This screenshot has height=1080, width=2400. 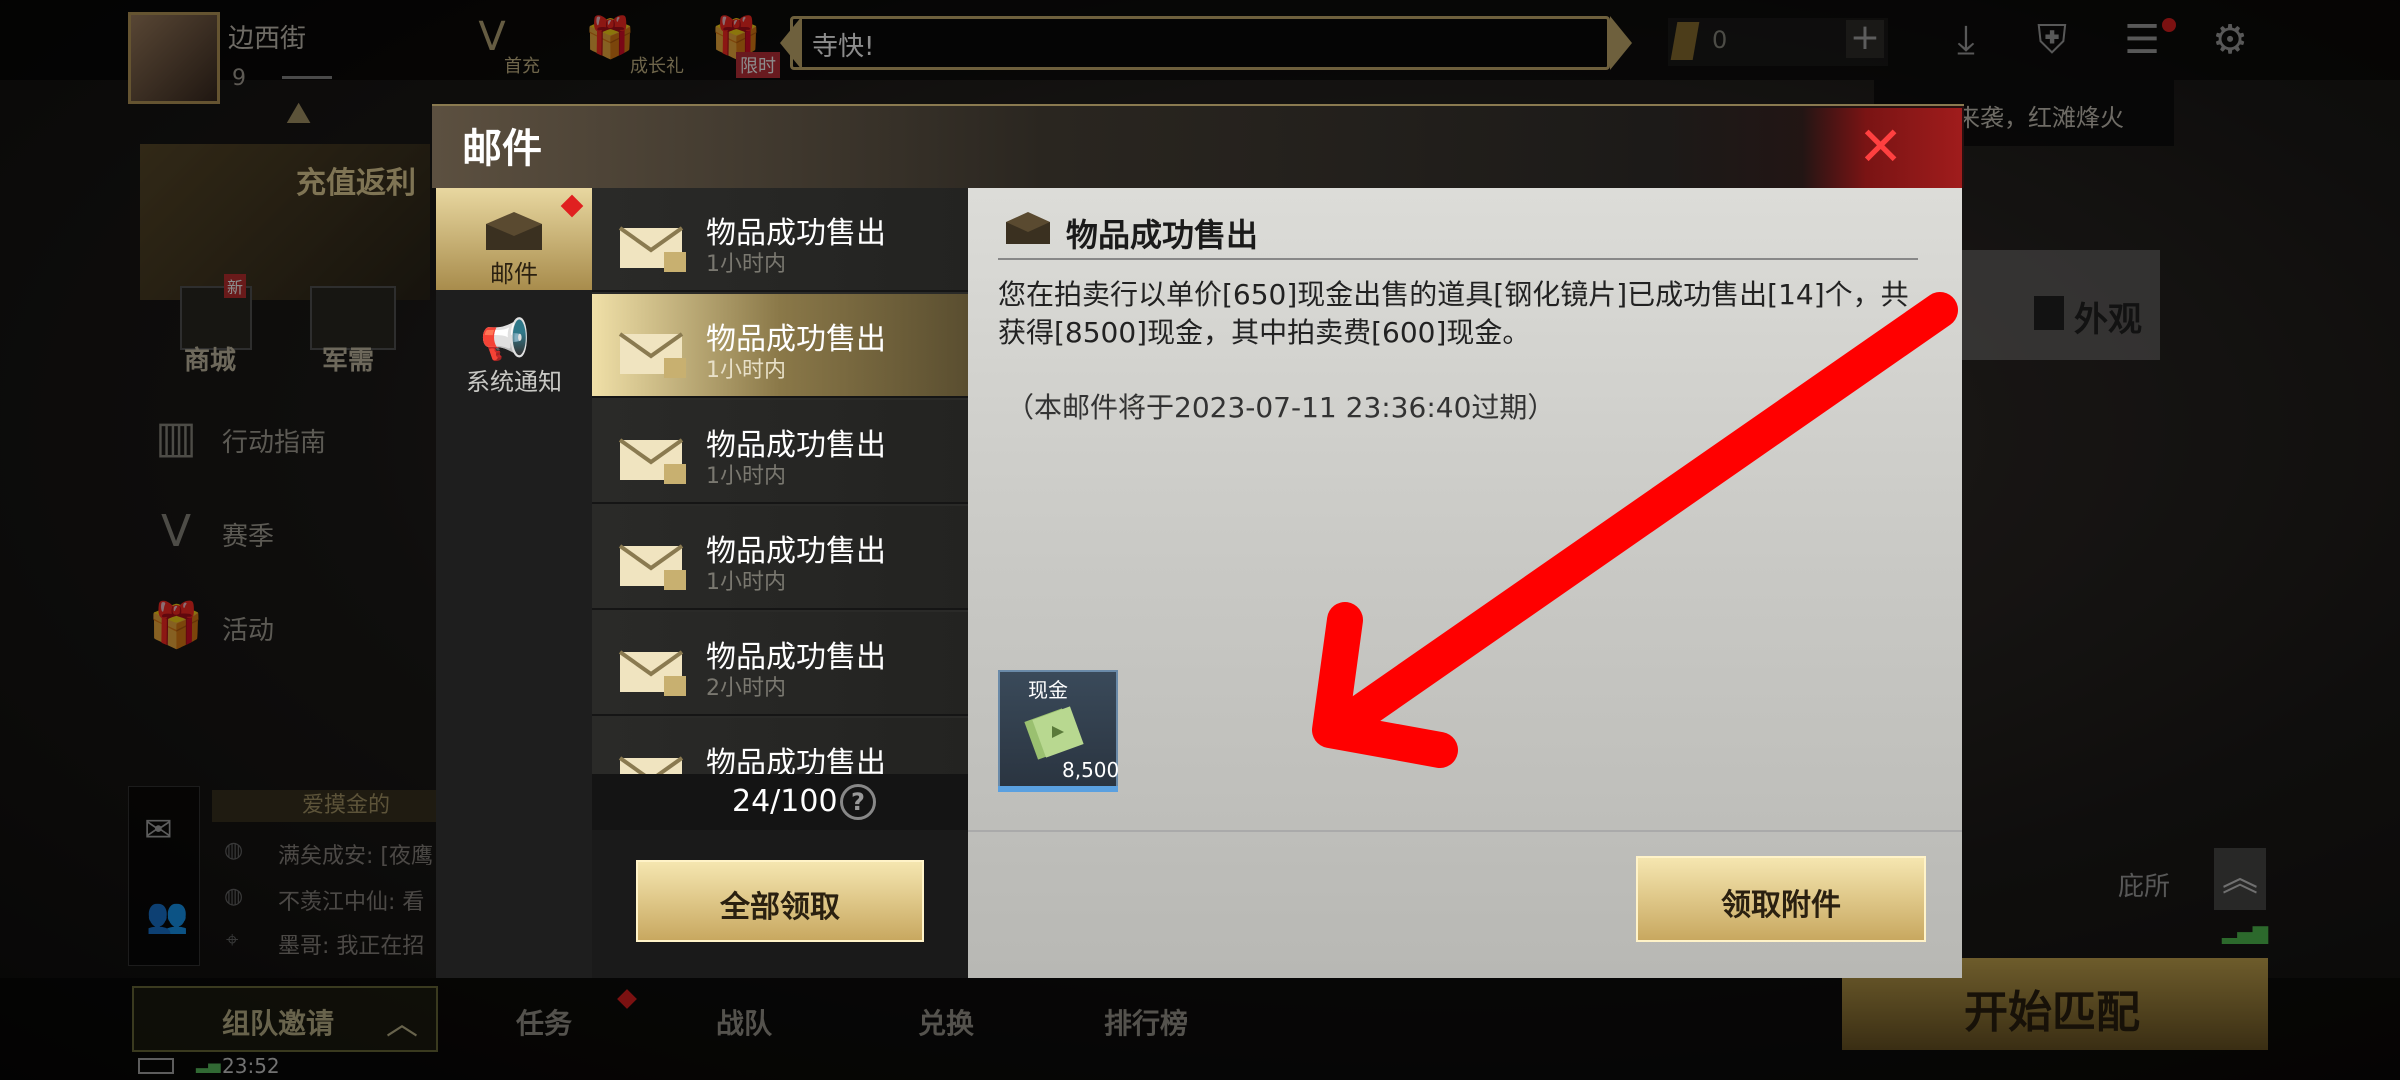 I want to click on detail-envelope-icon, so click(x=1028, y=228).